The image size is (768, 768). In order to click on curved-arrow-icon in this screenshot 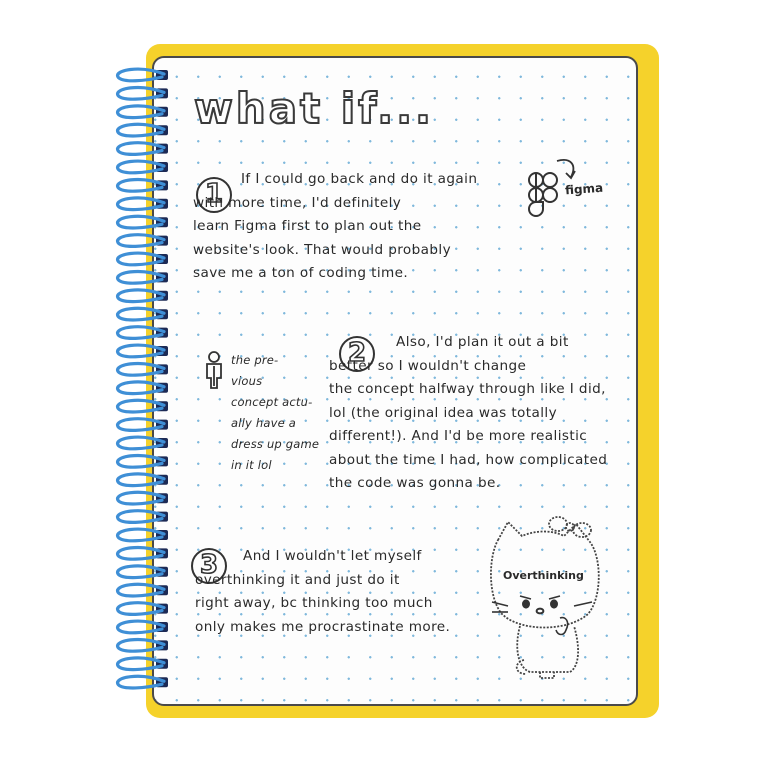, I will do `click(566, 169)`.